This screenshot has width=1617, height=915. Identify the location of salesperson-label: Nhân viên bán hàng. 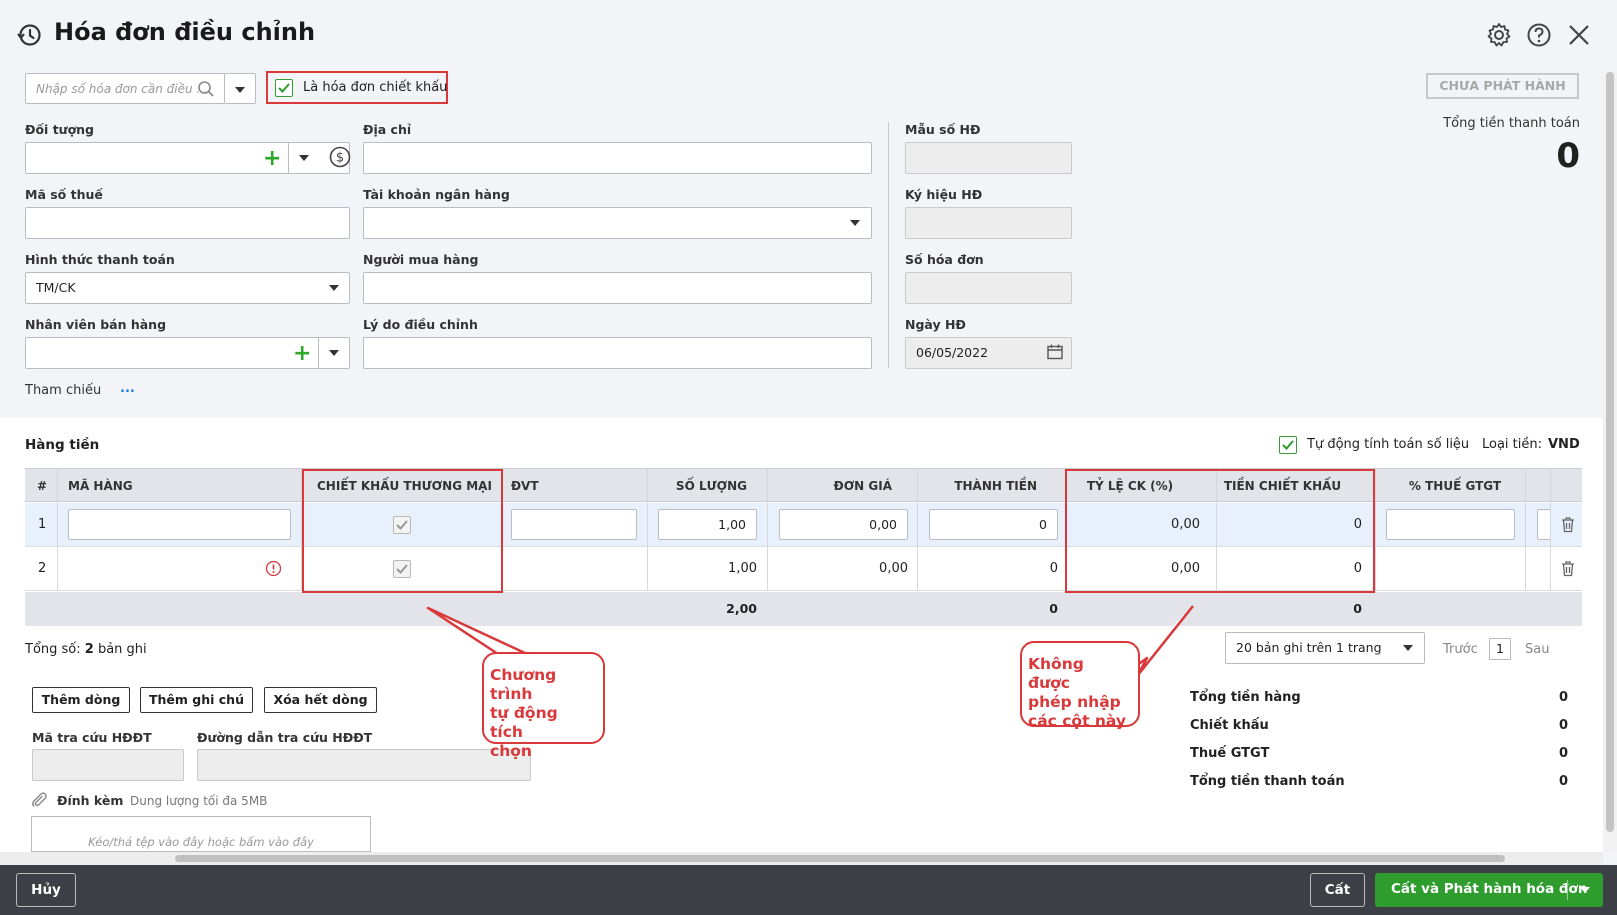
(96, 324).